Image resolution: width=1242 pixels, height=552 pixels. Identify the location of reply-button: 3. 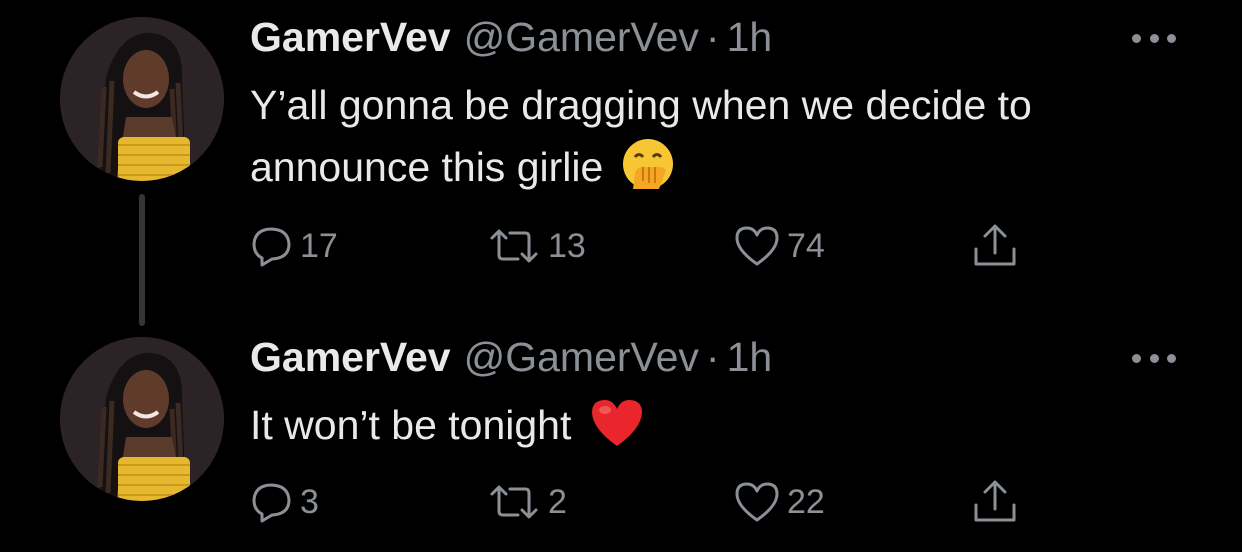
(284, 502).